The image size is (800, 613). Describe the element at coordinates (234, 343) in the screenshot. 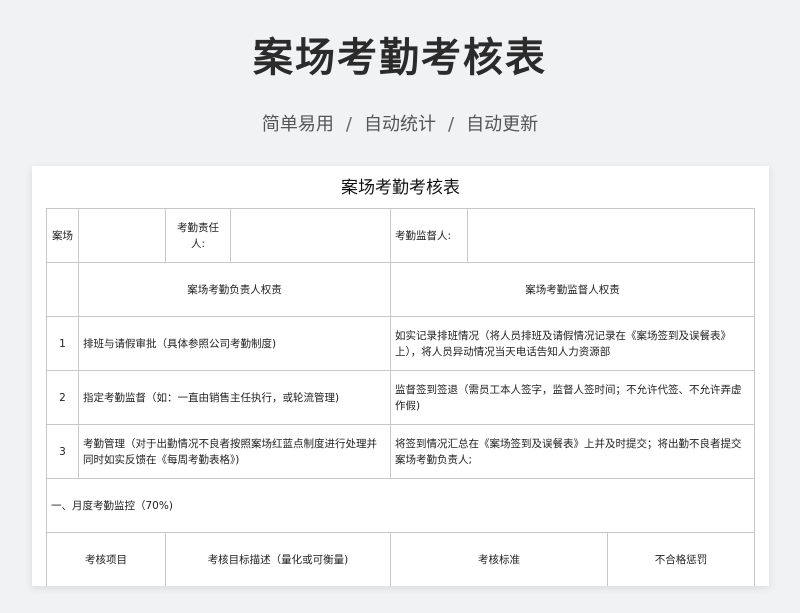

I see `responsible-duty: 排班与请假审批（具体参照公司考勤制度)` at that location.